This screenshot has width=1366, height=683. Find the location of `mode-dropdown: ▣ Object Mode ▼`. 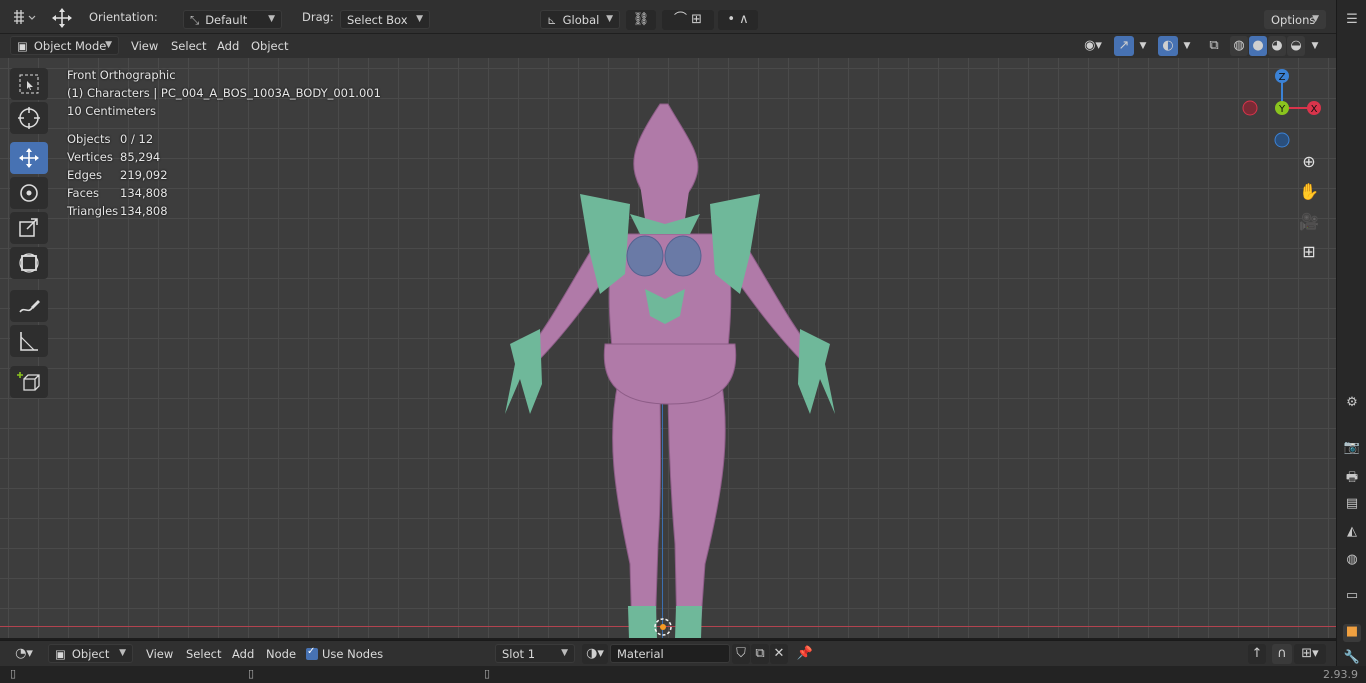

mode-dropdown: ▣ Object Mode ▼ is located at coordinates (64, 45).